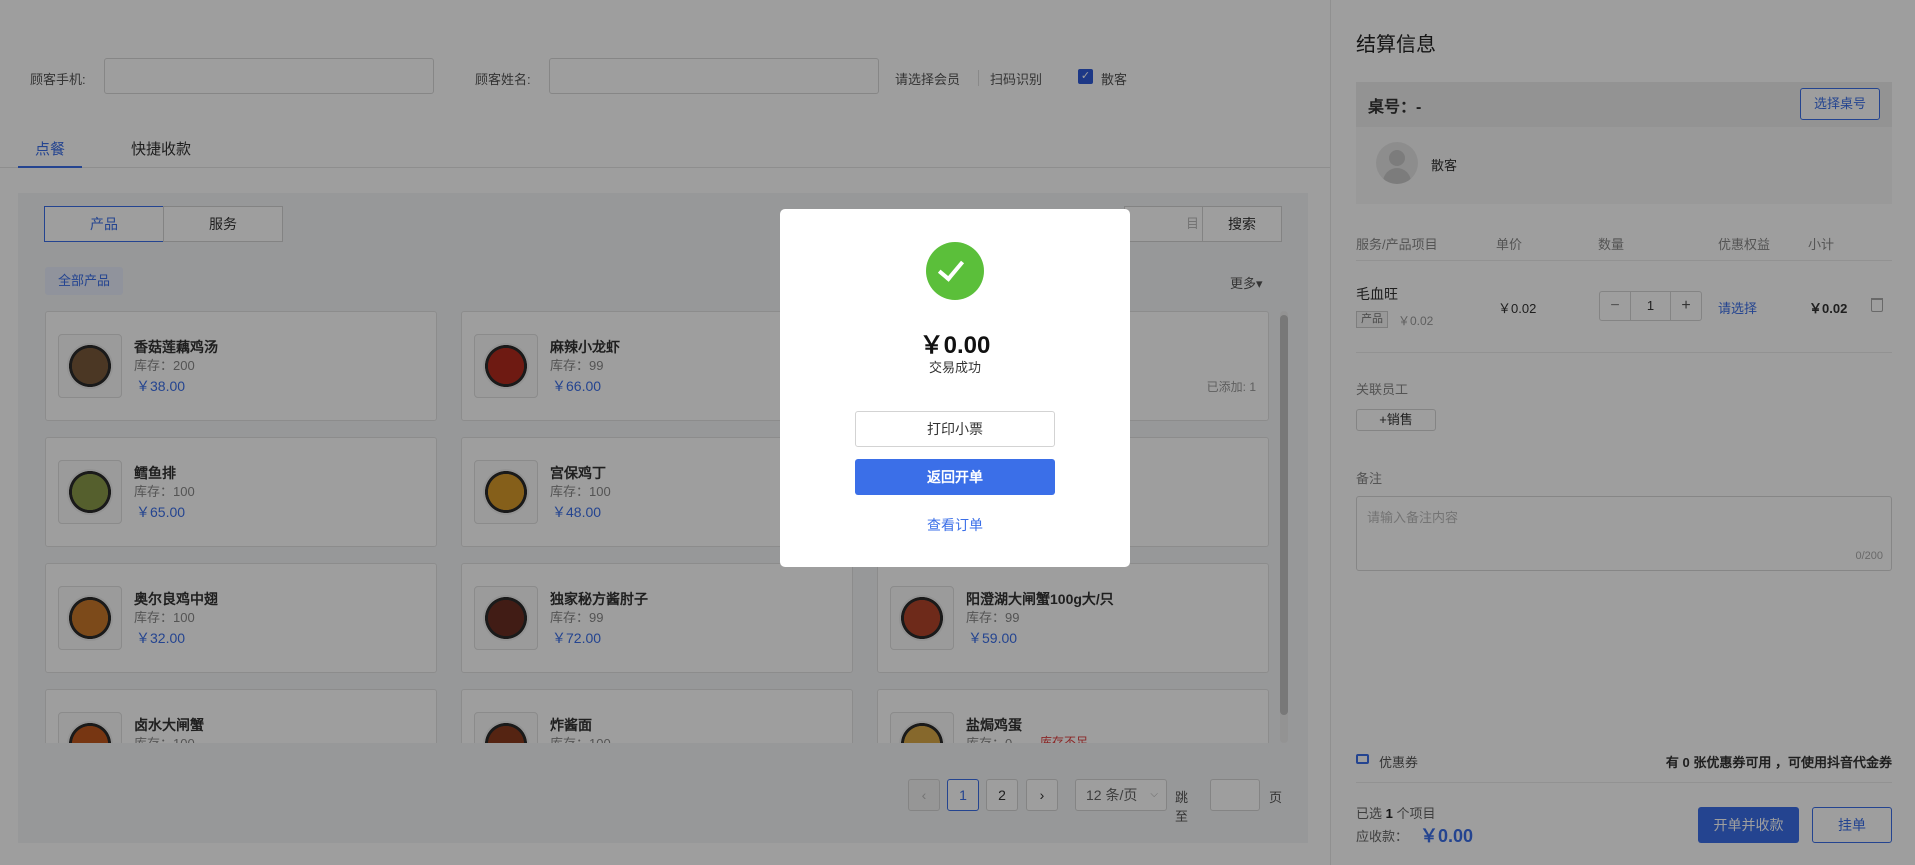 This screenshot has height=865, width=1915. I want to click on print-receipt-button: 打印小票, so click(955, 429).